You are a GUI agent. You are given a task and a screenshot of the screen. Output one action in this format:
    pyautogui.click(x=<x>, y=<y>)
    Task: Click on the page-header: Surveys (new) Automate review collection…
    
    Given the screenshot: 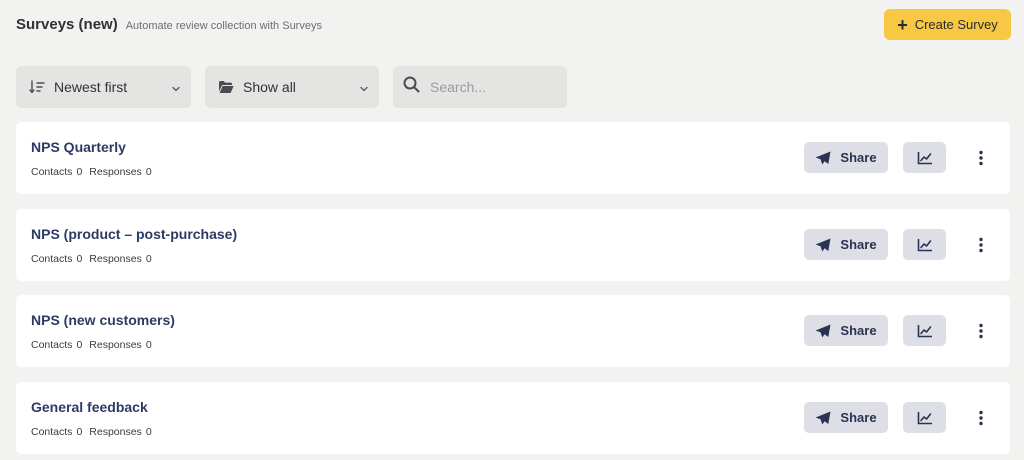 What is the action you would take?
    pyautogui.click(x=169, y=24)
    